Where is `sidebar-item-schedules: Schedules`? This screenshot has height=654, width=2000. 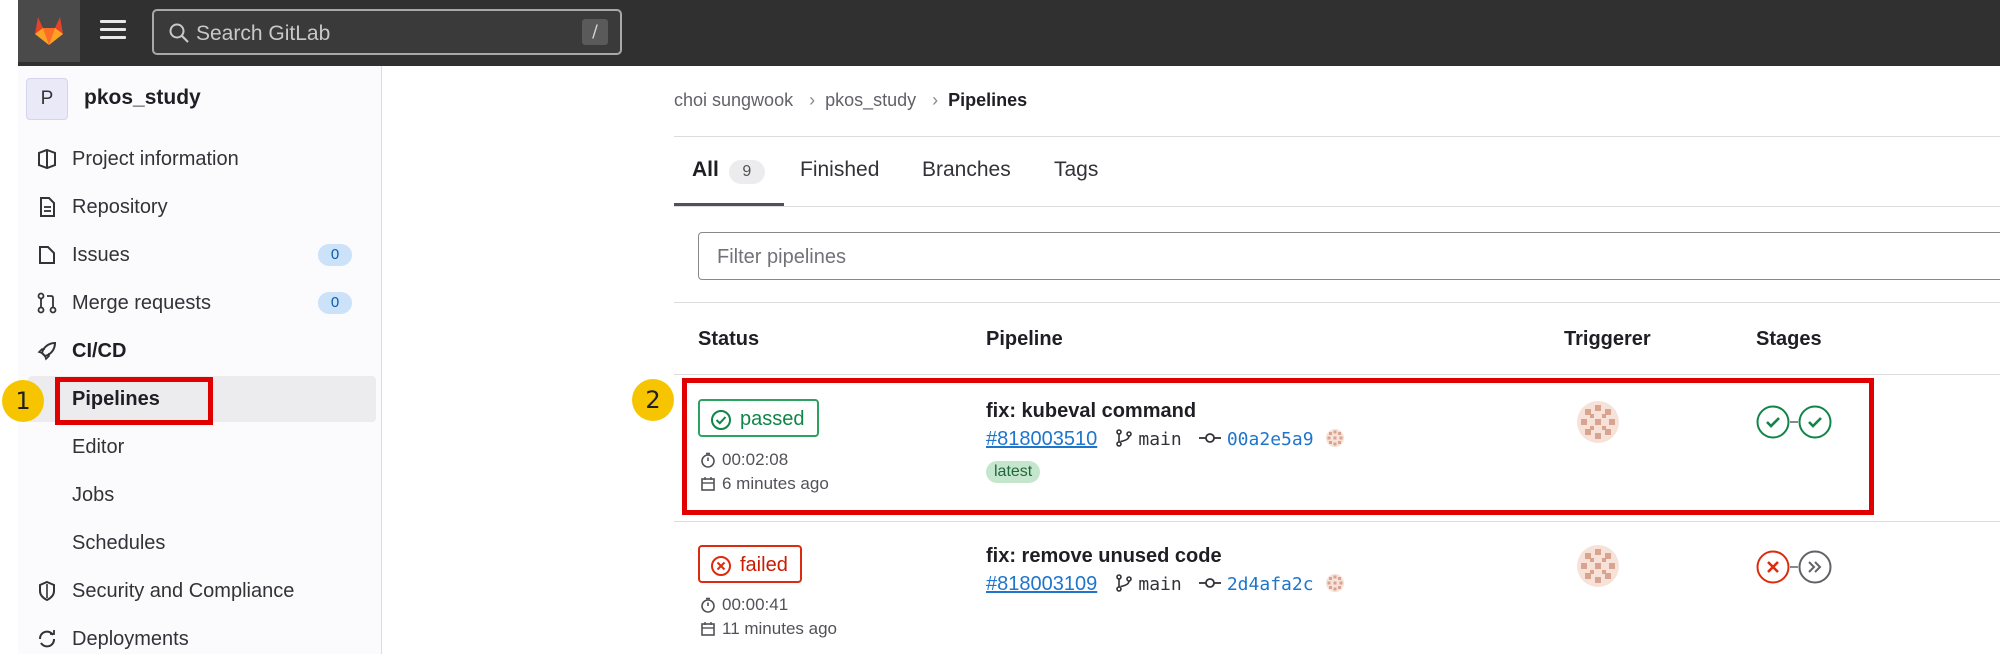 sidebar-item-schedules: Schedules is located at coordinates (191, 543).